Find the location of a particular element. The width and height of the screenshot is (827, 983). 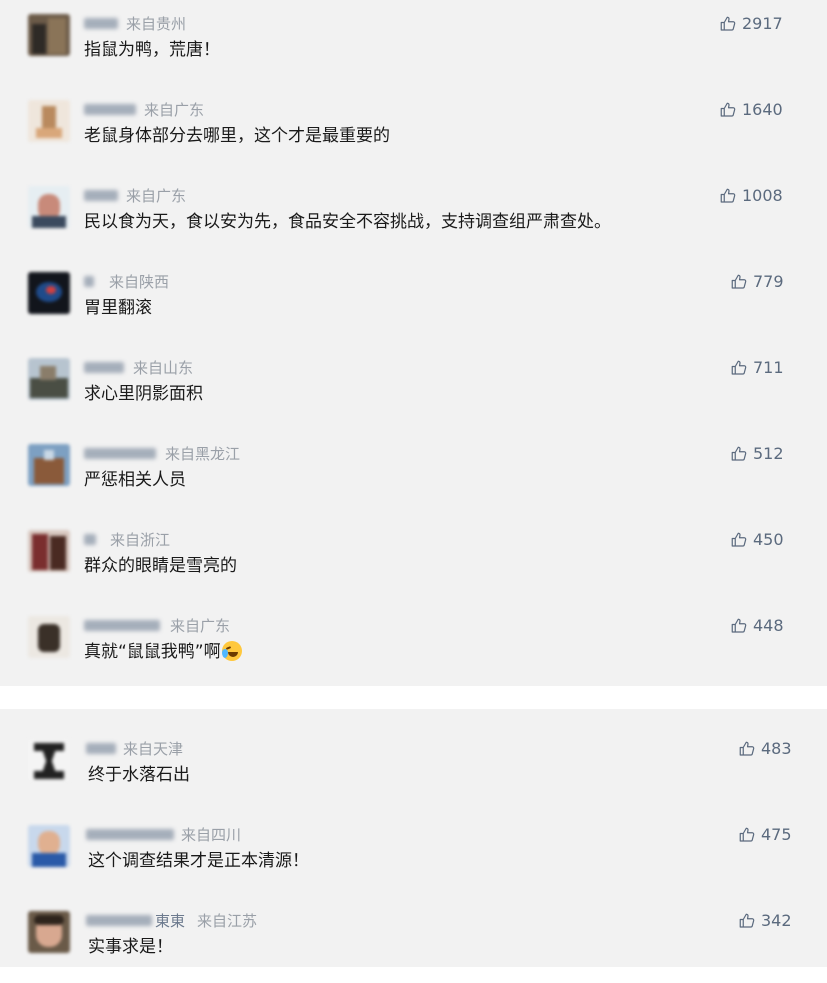

like-count: 475 is located at coordinates (776, 834).